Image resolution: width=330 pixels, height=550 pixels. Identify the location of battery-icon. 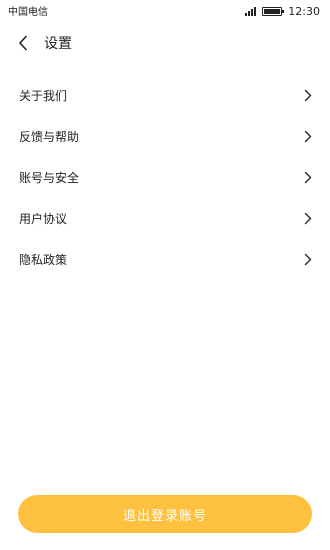
(273, 11).